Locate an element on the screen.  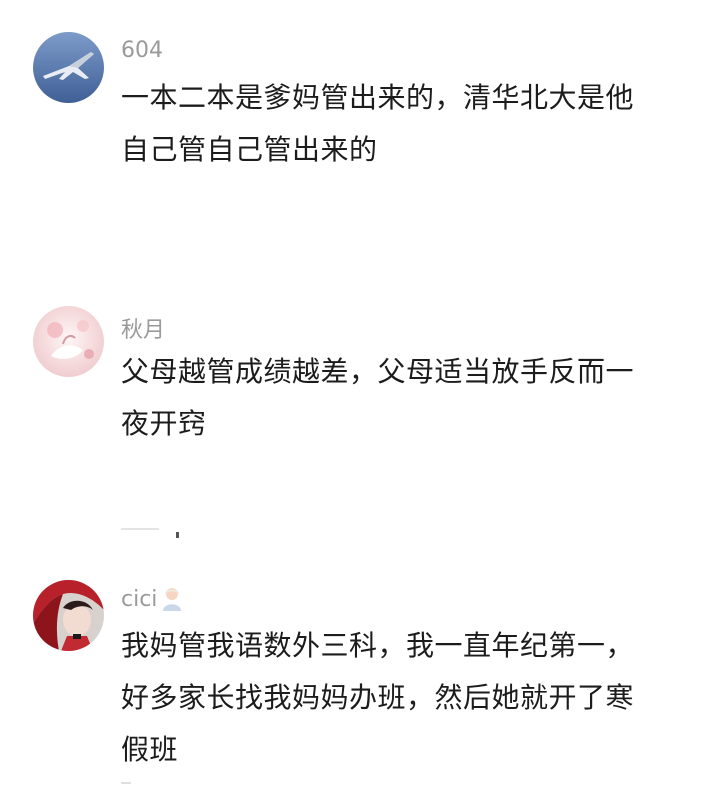
next-comment-edge is located at coordinates (126, 783).